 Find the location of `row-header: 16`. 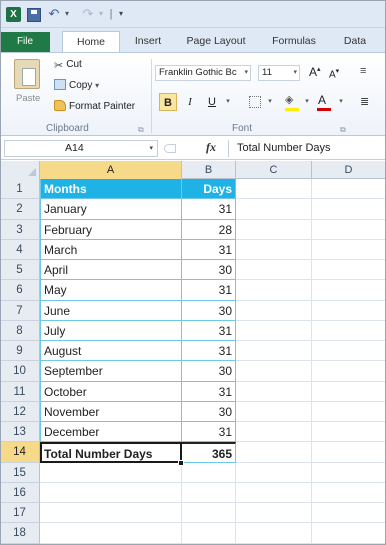

row-header: 16 is located at coordinates (20, 492).